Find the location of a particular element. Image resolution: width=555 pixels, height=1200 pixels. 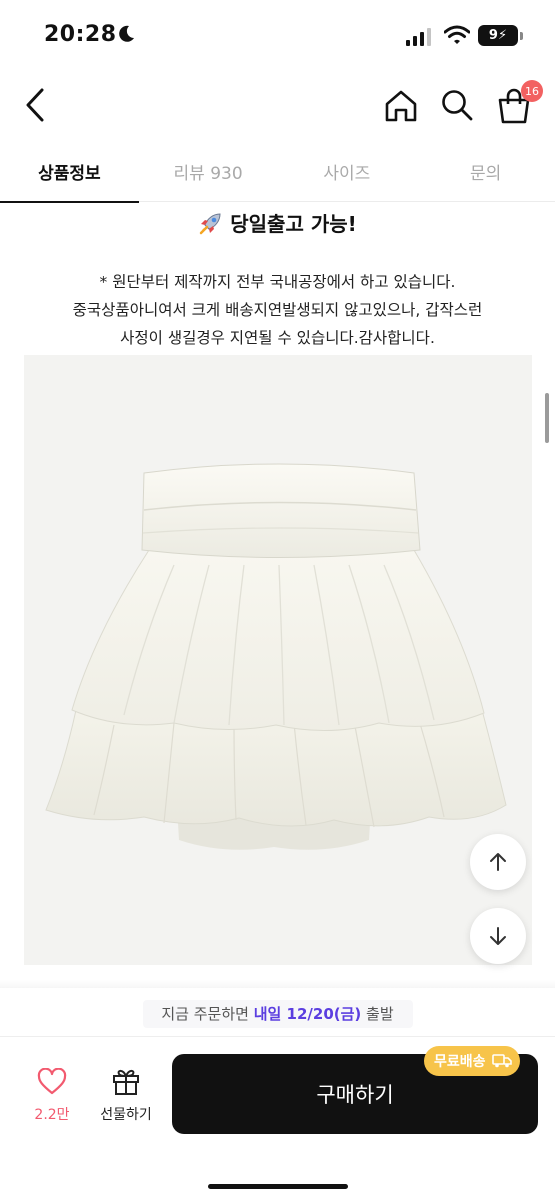

free-shipping-badge: 무료배송 is located at coordinates (472, 1061).